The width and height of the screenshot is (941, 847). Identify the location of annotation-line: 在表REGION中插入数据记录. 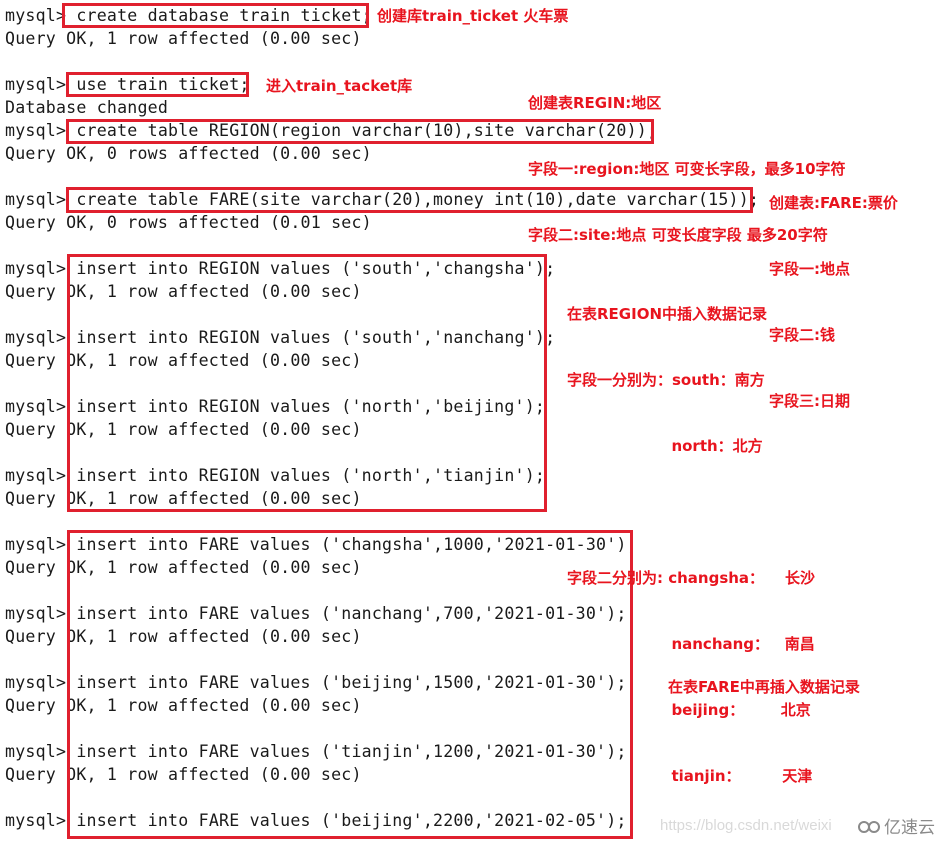
(667, 314).